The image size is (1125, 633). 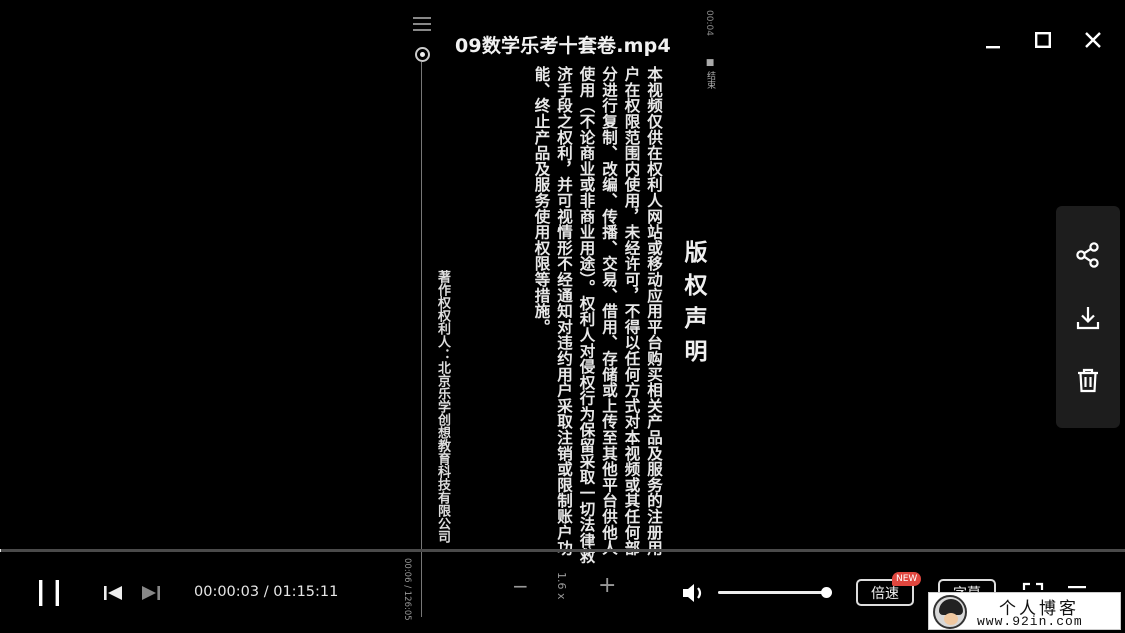 What do you see at coordinates (561, 586) in the screenshot?
I see `doc-speed: 1.6 x` at bounding box center [561, 586].